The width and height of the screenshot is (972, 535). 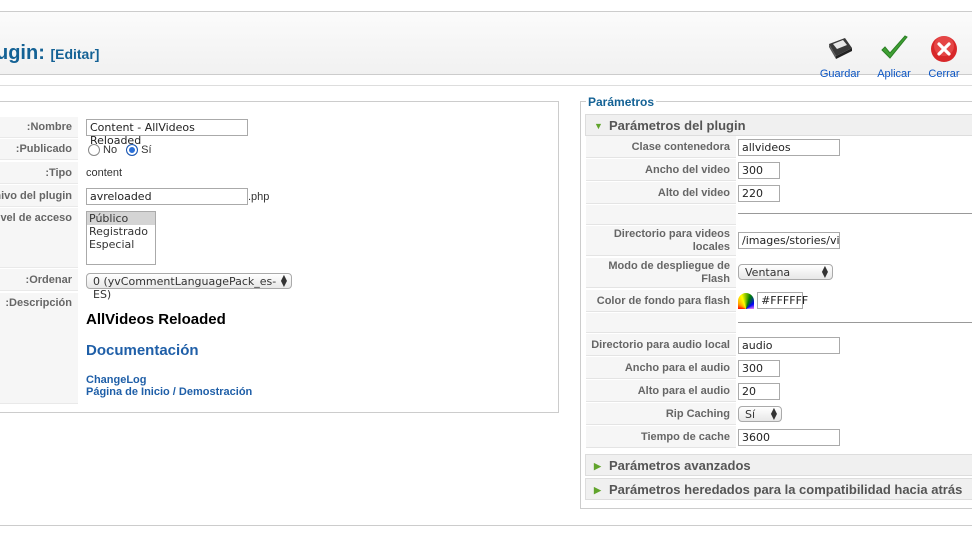 What do you see at coordinates (316, 350) in the screenshot?
I see `documentation-link: Documentación` at bounding box center [316, 350].